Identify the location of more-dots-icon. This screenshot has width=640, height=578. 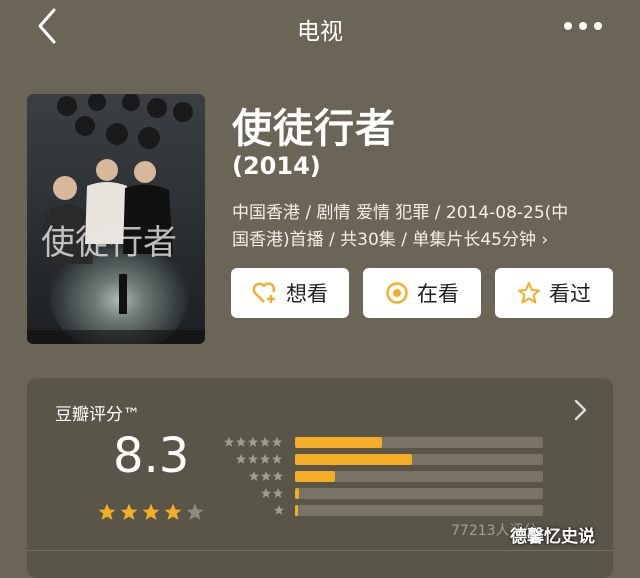
(583, 26).